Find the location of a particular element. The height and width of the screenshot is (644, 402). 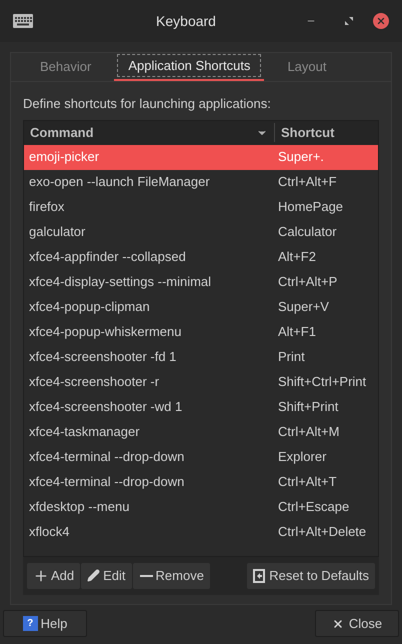

remove-button: Remove is located at coordinates (171, 575).